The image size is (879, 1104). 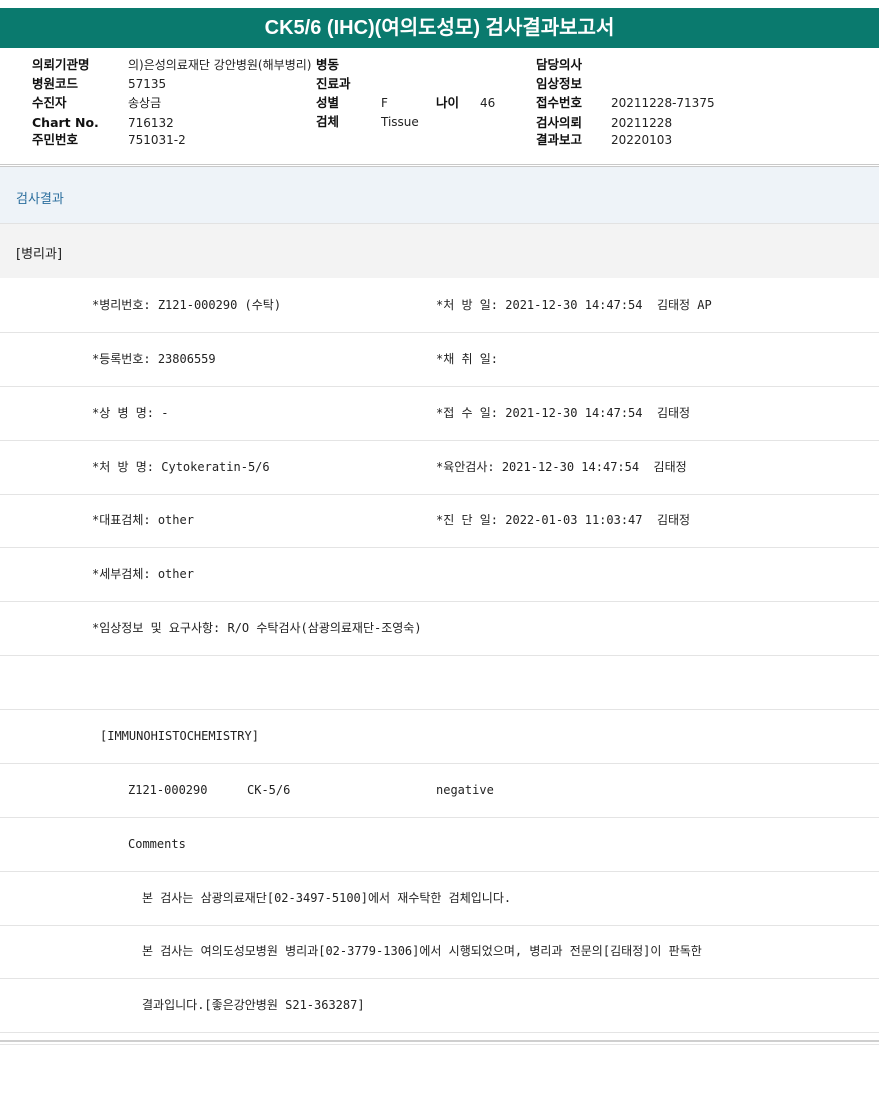 What do you see at coordinates (40, 199) in the screenshot?
I see `result-section-title: 검사결과` at bounding box center [40, 199].